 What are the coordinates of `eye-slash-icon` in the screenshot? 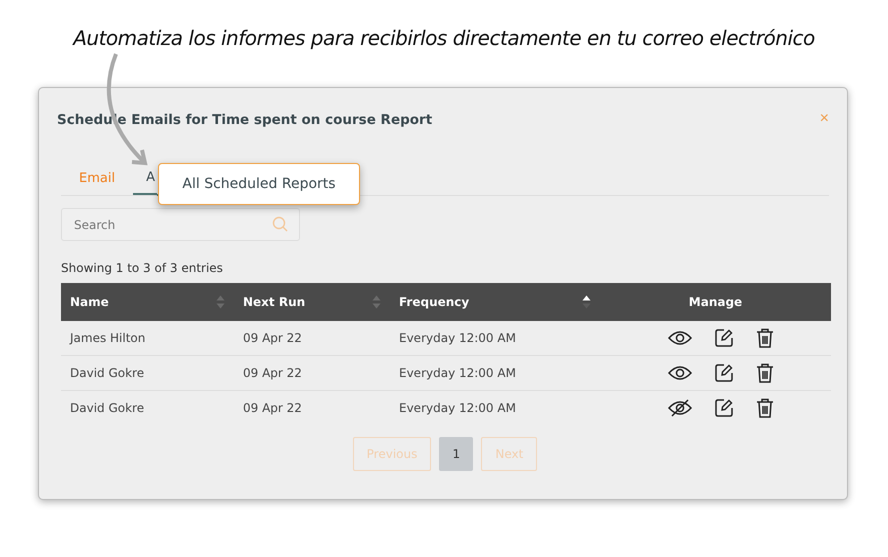 It's located at (680, 408).